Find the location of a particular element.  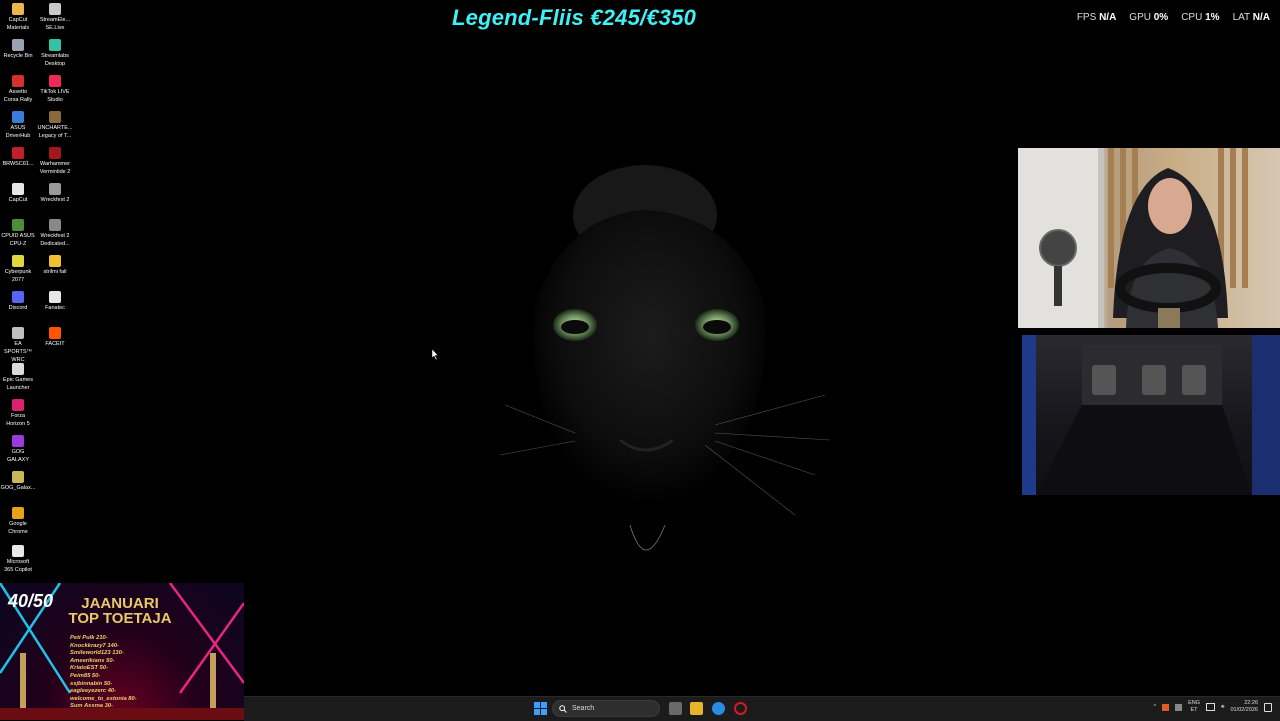

desktop-icon: Recycle Bin is located at coordinates (18, 49).